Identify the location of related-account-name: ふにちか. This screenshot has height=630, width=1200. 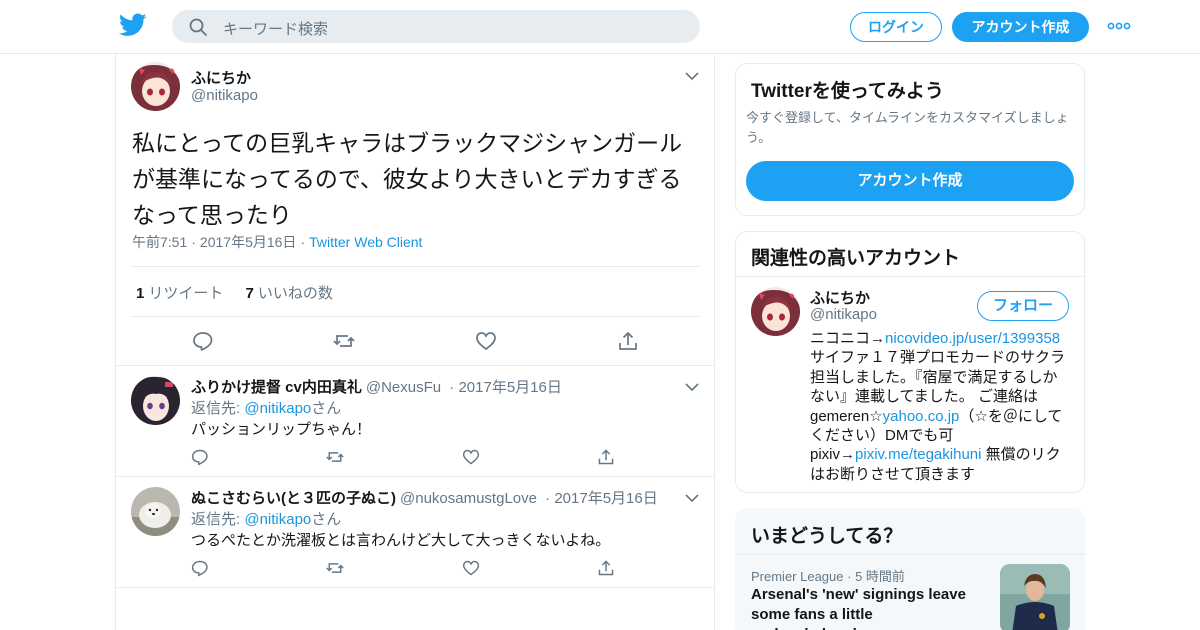
(840, 297).